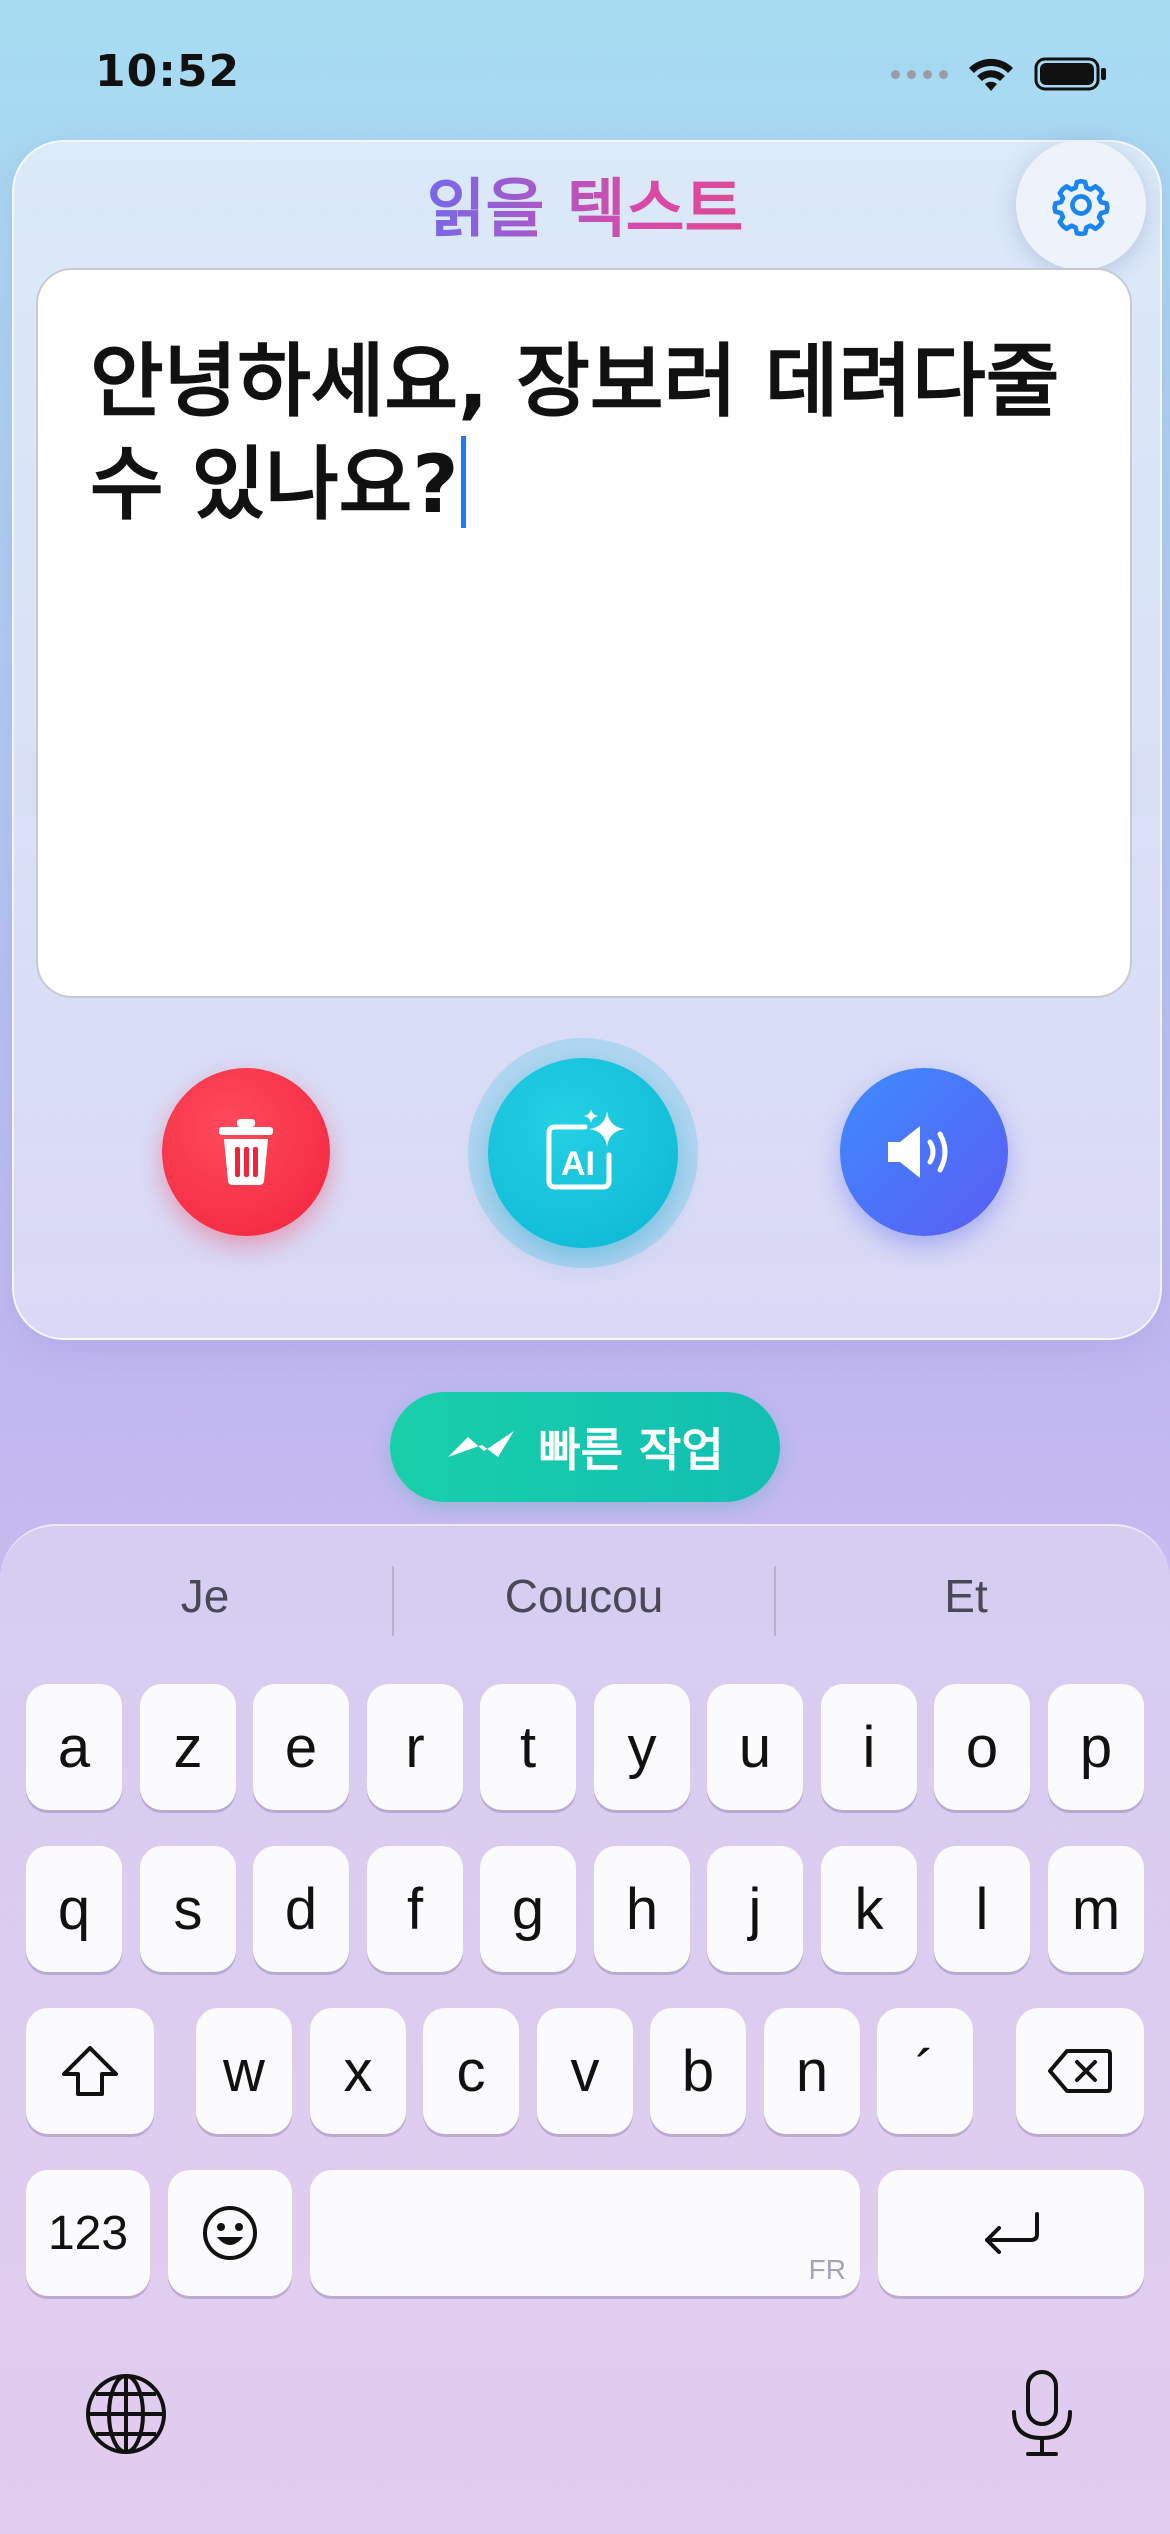 This screenshot has height=2534, width=1170. Describe the element at coordinates (301, 1747) in the screenshot. I see `key-e: e` at that location.